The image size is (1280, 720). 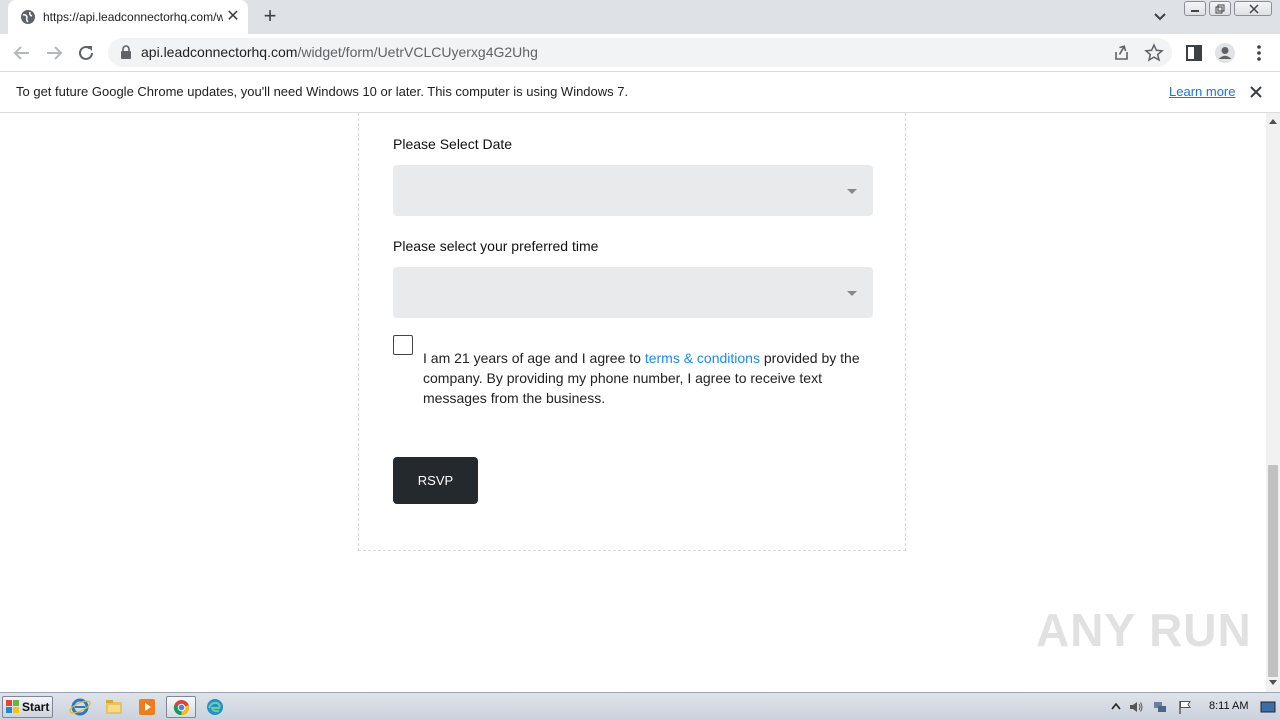 I want to click on url-host: api.leadconnectorhq.com, so click(x=219, y=52).